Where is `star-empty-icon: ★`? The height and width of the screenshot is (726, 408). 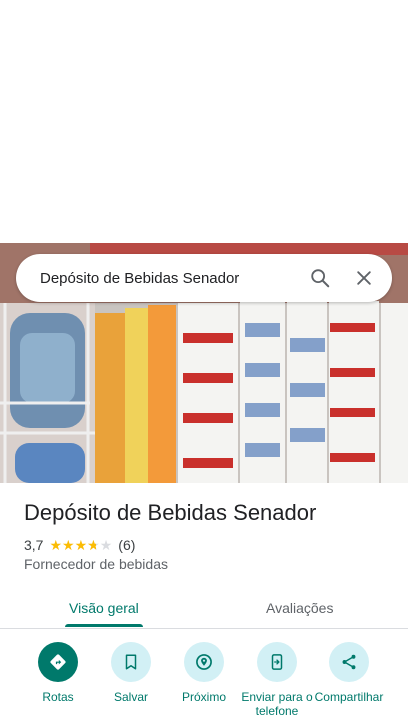 star-empty-icon: ★ is located at coordinates (106, 545).